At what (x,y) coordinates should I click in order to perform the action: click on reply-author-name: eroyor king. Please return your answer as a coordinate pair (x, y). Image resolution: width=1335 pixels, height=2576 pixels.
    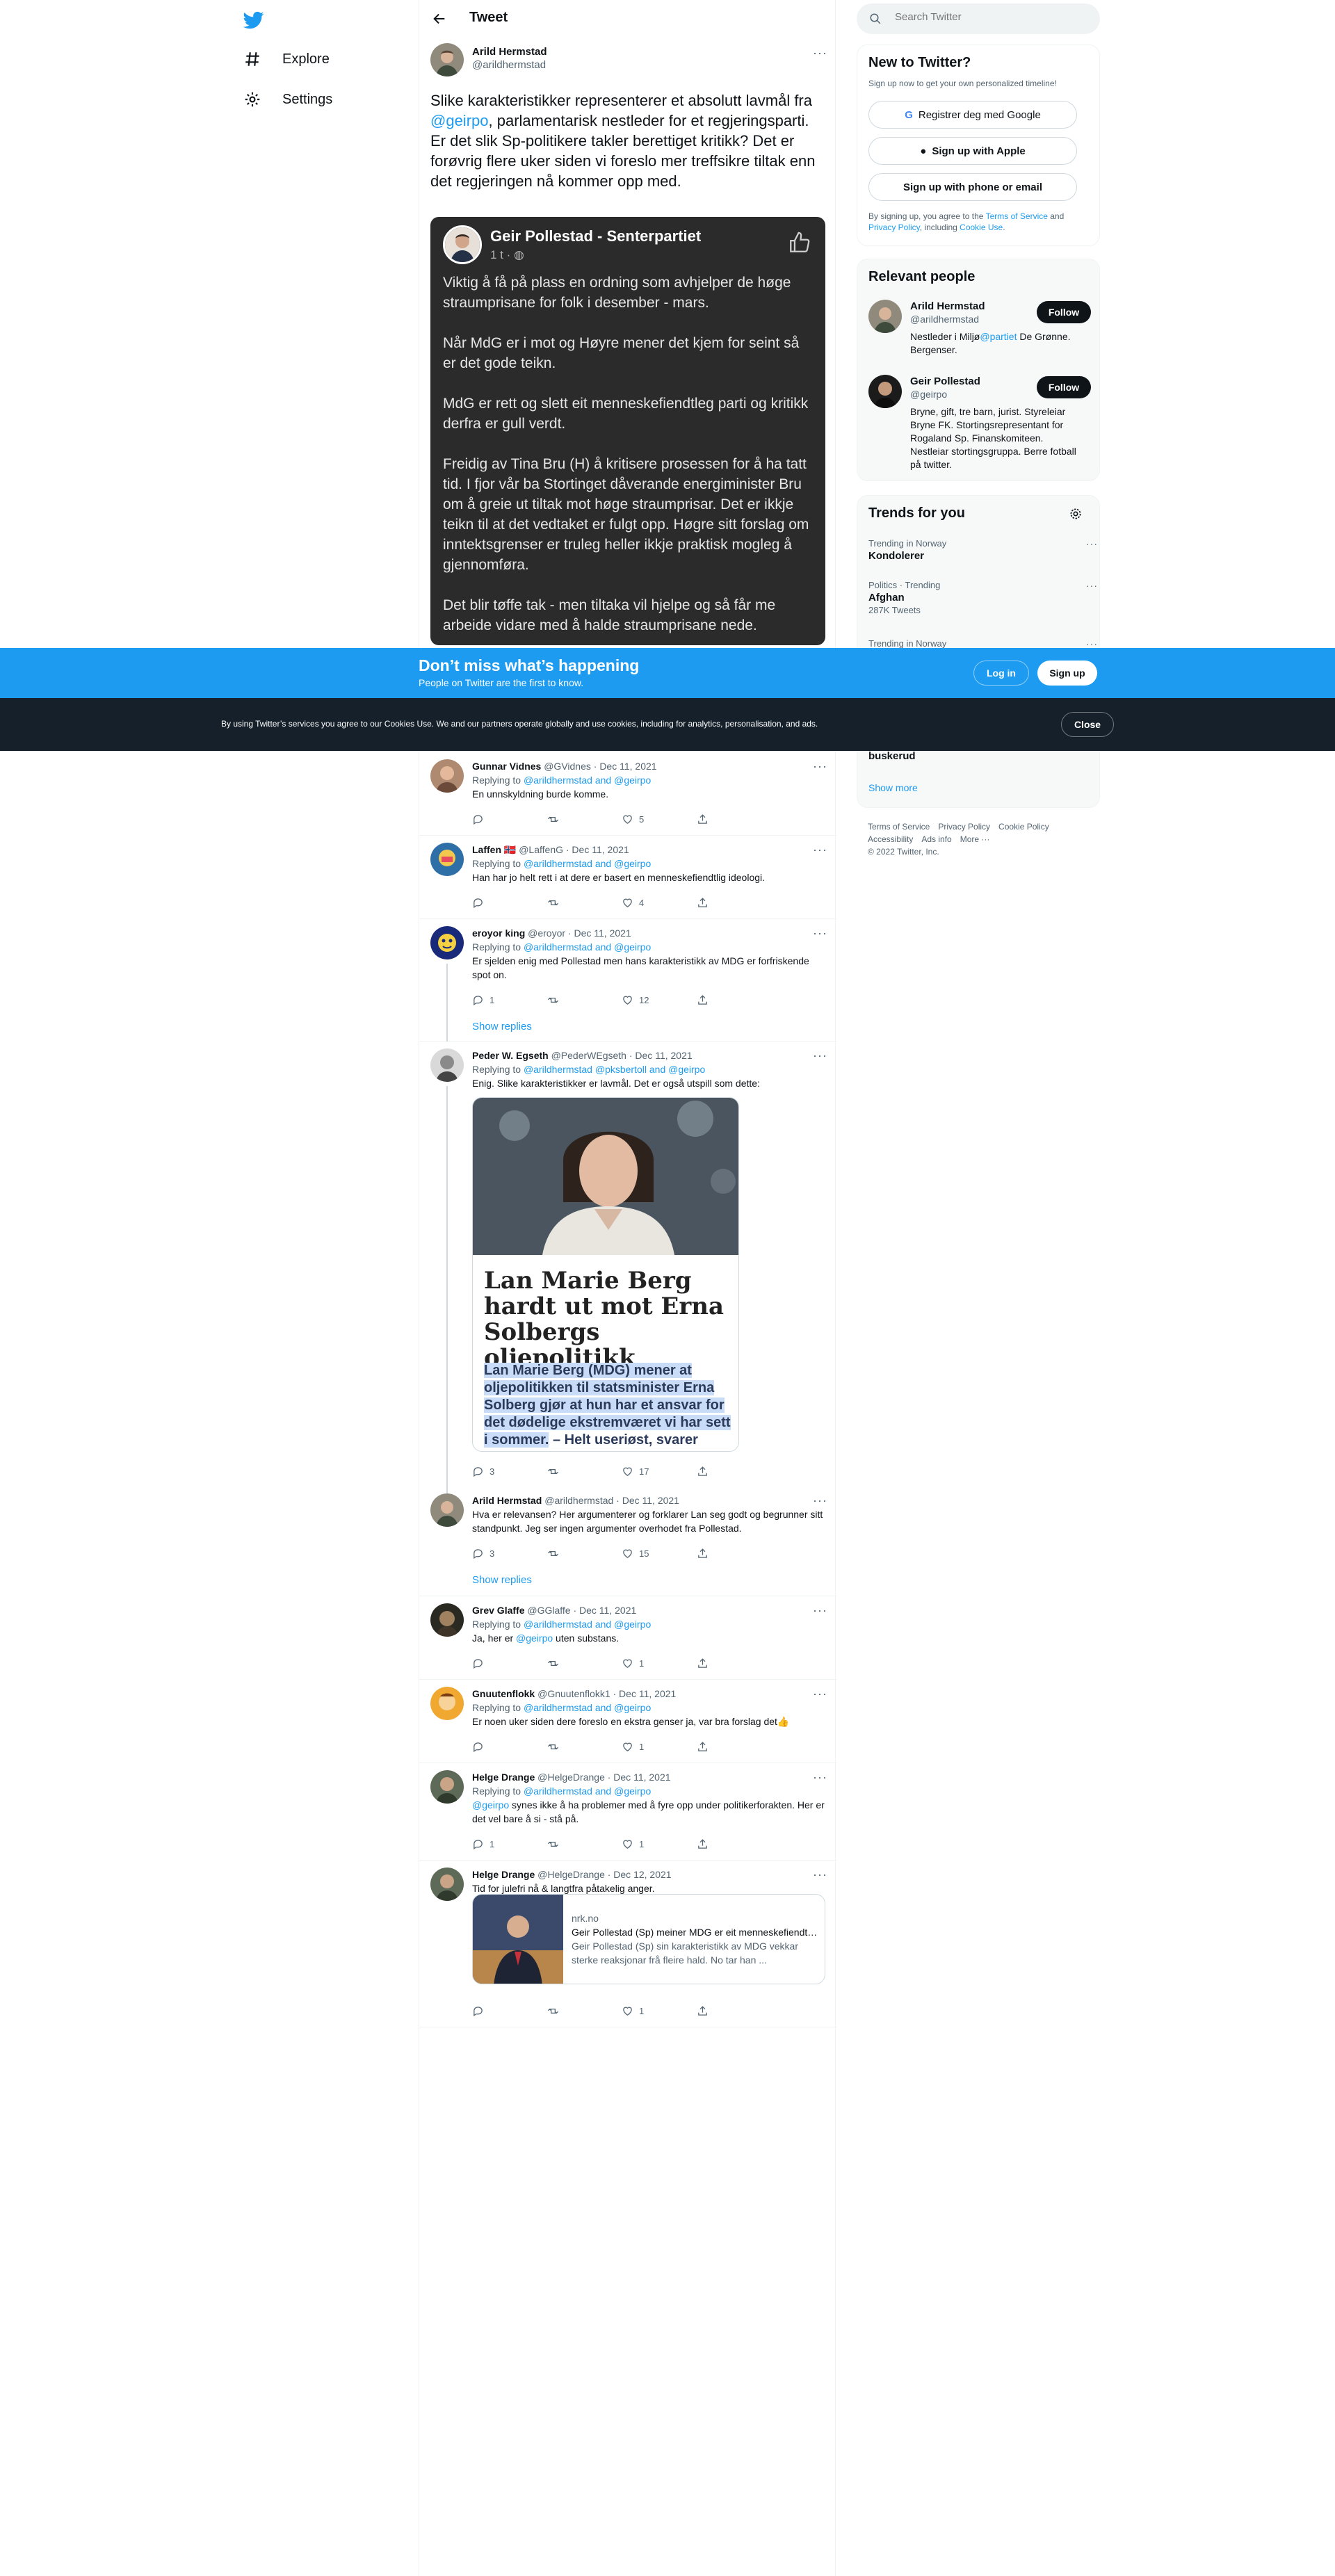
    Looking at the image, I should click on (498, 933).